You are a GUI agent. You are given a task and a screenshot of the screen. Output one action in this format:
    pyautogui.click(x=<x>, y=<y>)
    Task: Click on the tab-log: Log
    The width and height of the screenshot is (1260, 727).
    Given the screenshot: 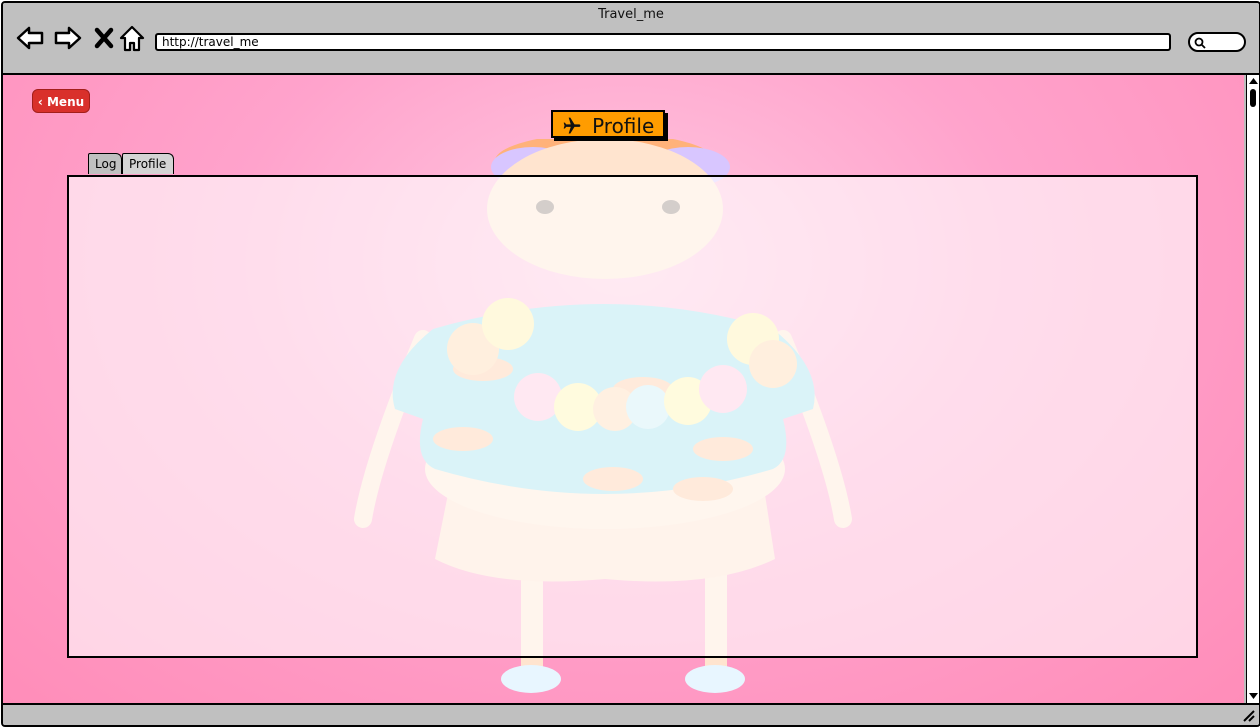 What is the action you would take?
    pyautogui.click(x=105, y=163)
    